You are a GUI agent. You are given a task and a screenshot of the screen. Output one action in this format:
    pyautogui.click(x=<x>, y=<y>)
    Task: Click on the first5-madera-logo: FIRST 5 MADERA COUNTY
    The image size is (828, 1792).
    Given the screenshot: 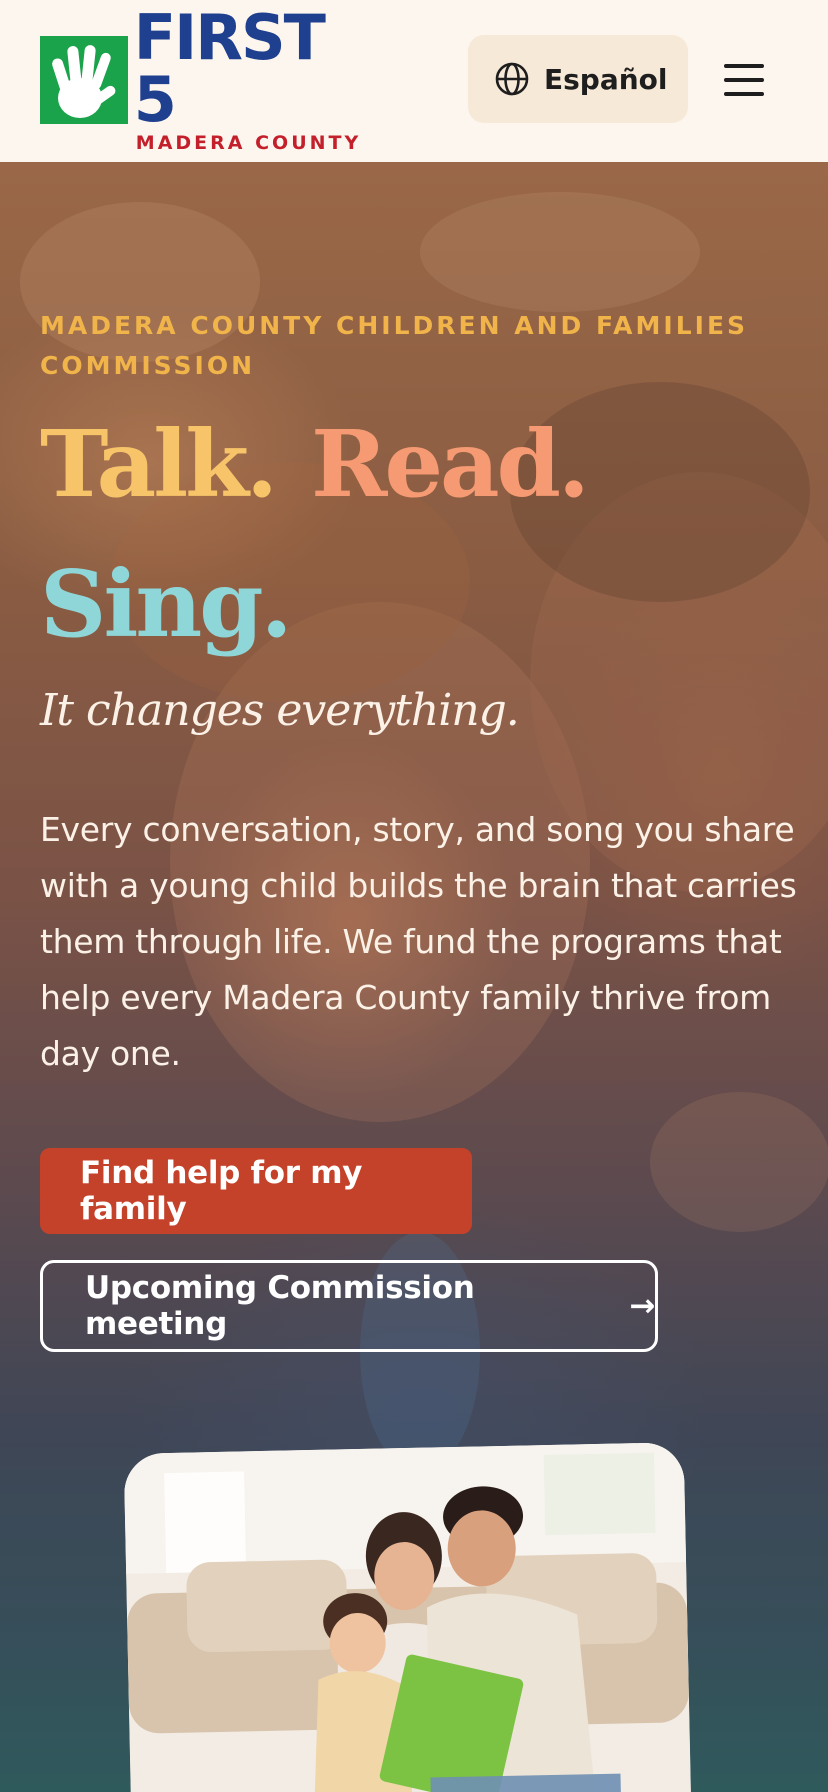 What is the action you would take?
    pyautogui.click(x=212, y=80)
    